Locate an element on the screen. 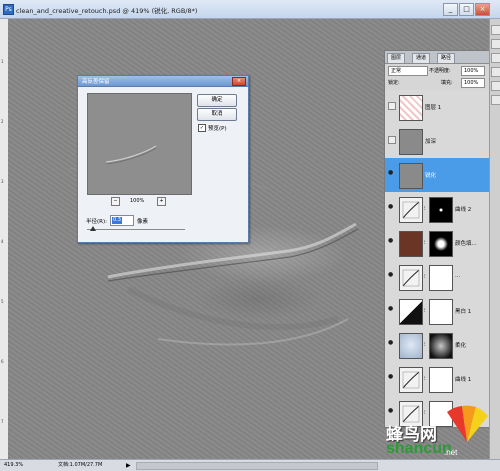 This screenshot has height=471, width=500. fill-input: 100% is located at coordinates (473, 83).